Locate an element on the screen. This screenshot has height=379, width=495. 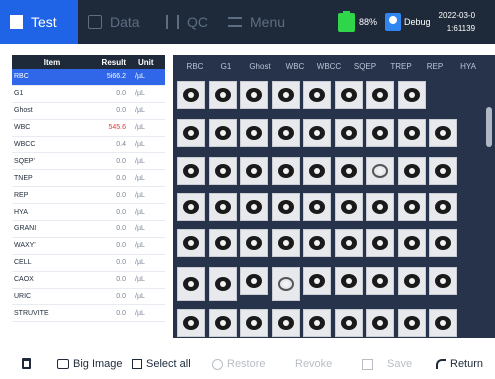
user-name: Debug is located at coordinates (417, 22).